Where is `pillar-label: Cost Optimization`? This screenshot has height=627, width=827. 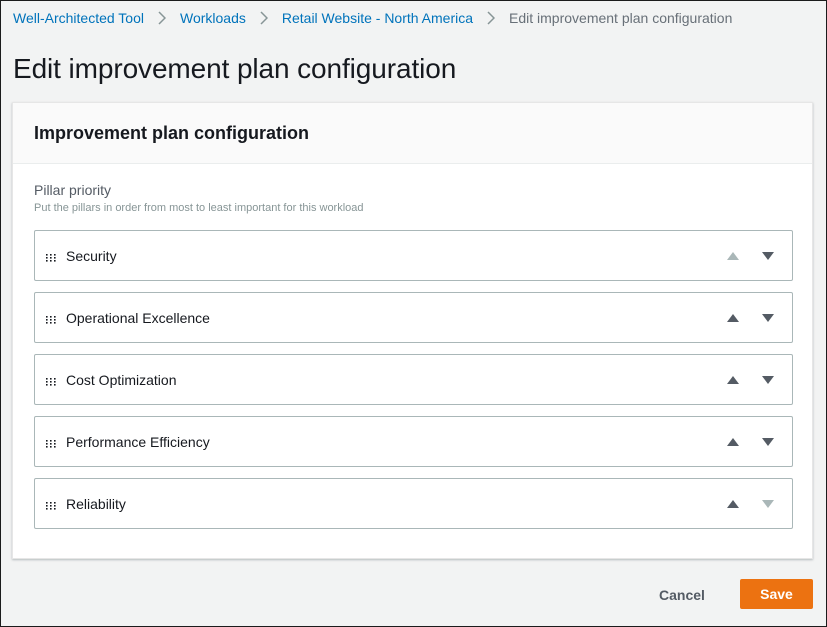 pillar-label: Cost Optimization is located at coordinates (121, 379).